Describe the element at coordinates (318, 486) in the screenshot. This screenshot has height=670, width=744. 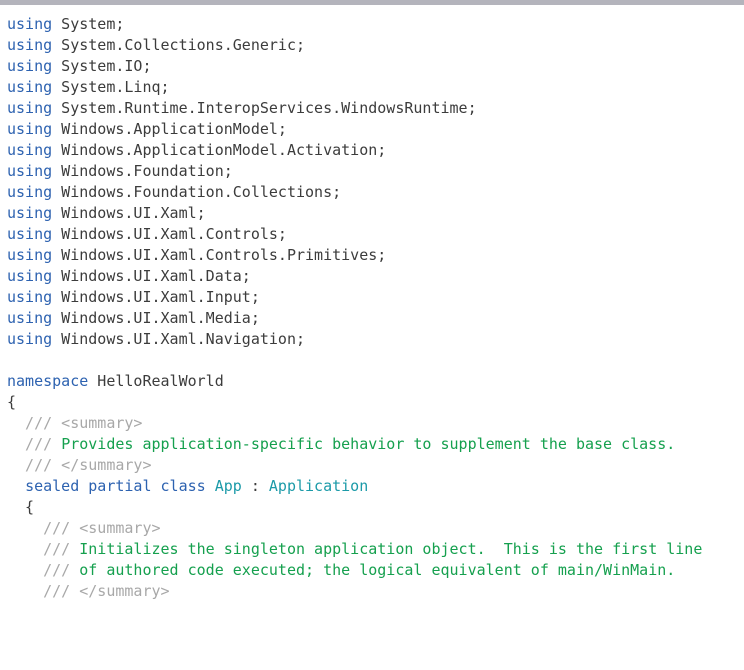
I see `code-token-type: Application` at that location.